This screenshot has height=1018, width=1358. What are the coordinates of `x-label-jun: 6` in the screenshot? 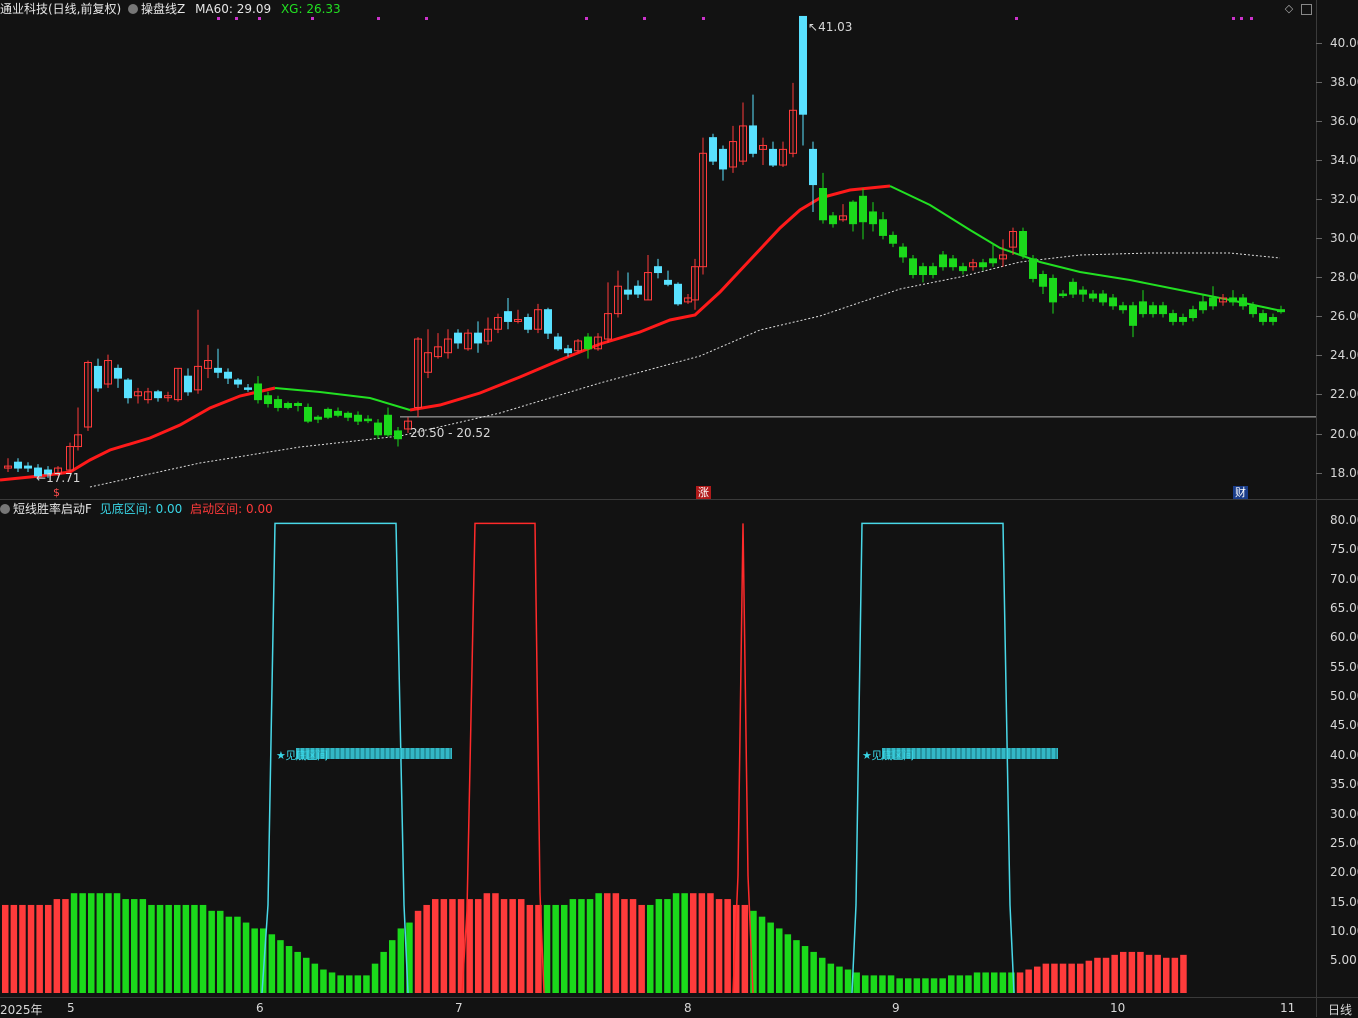 It's located at (260, 1008).